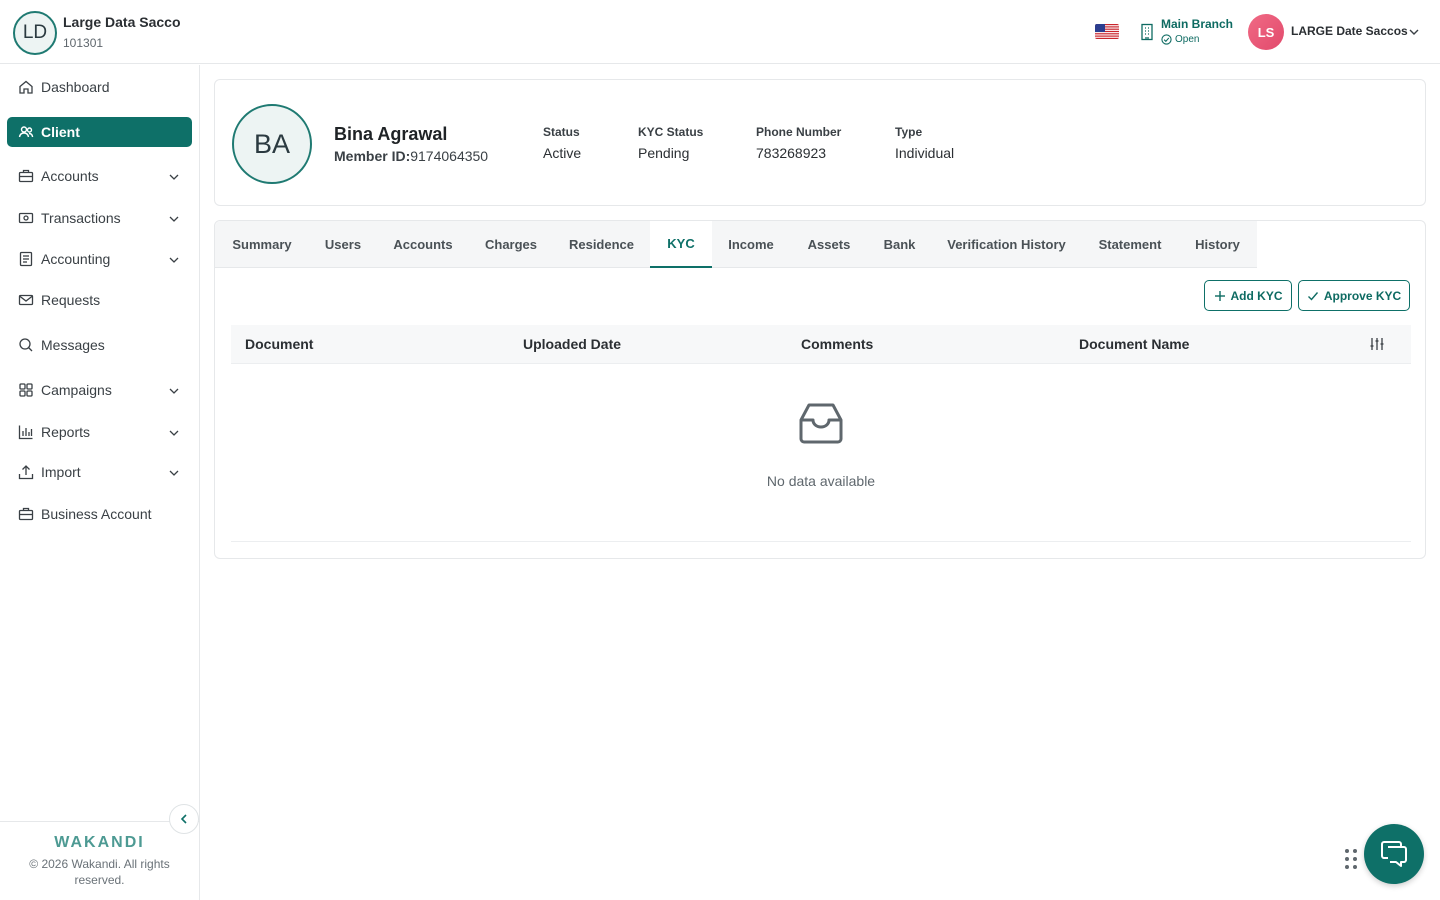 This screenshot has width=1440, height=900. What do you see at coordinates (372, 156) in the screenshot?
I see `member-id-label: Member ID:` at bounding box center [372, 156].